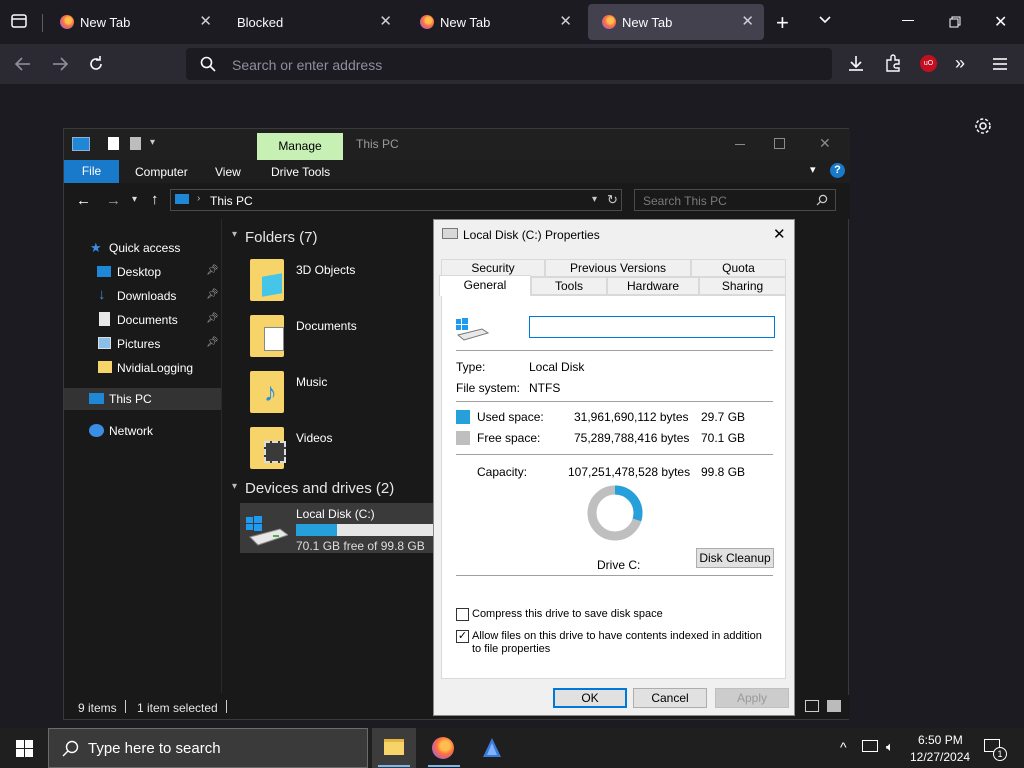 The image size is (1024, 768). I want to click on address-dropdown-icon: ▾, so click(594, 199).